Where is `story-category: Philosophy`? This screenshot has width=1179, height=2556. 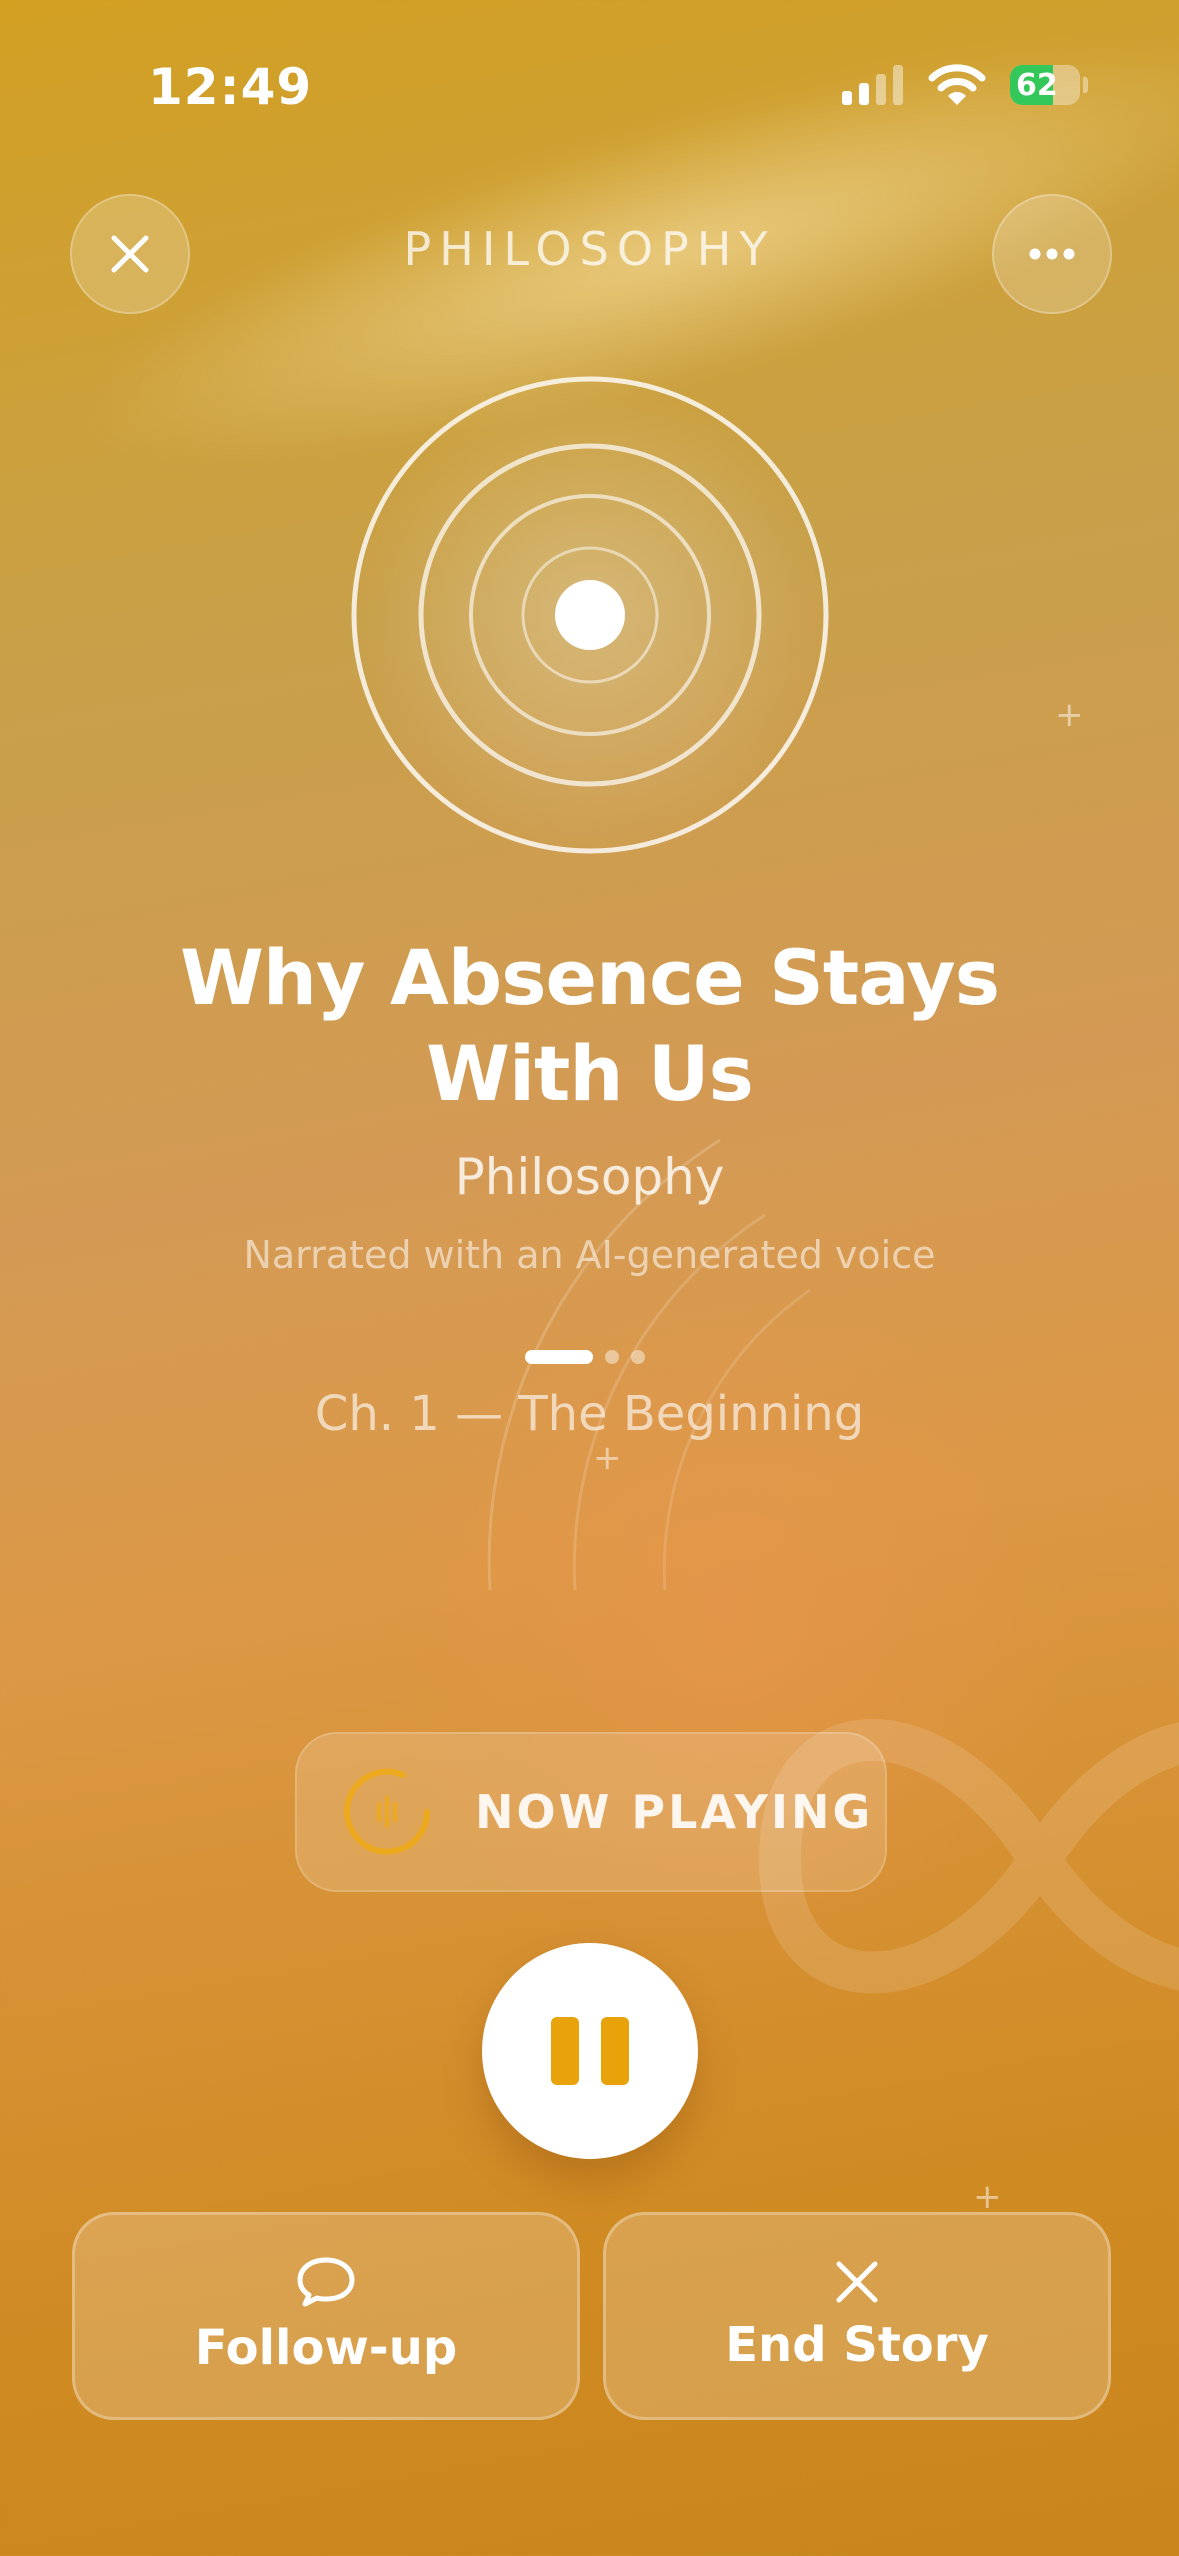
story-category: Philosophy is located at coordinates (589, 1177).